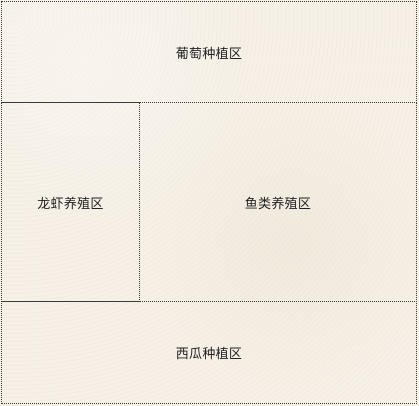 The width and height of the screenshot is (419, 406). I want to click on grape-zone-label: 葡萄种植区, so click(209, 54).